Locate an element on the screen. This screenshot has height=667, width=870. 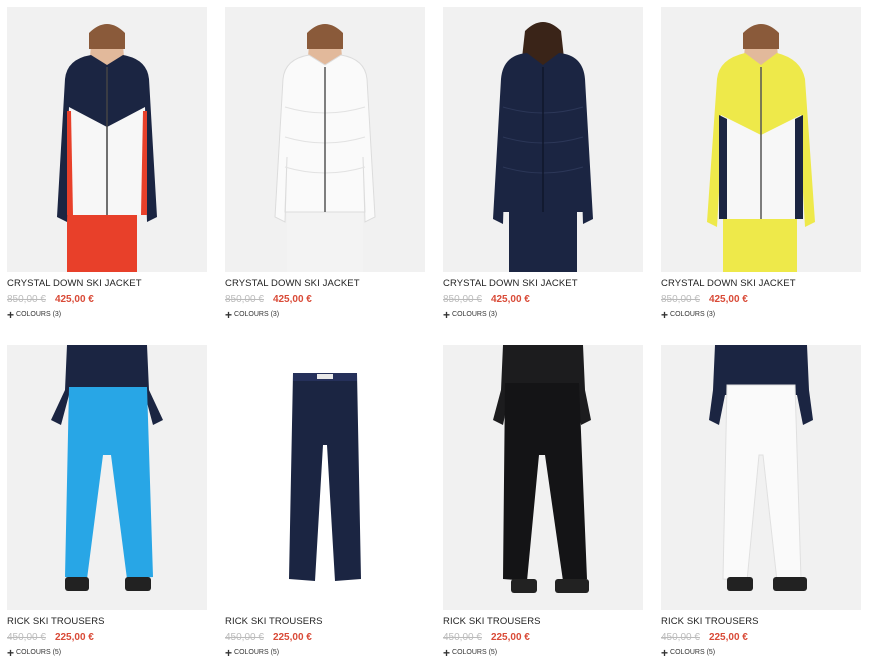
product-photo-trousers-white is located at coordinates (761, 468).